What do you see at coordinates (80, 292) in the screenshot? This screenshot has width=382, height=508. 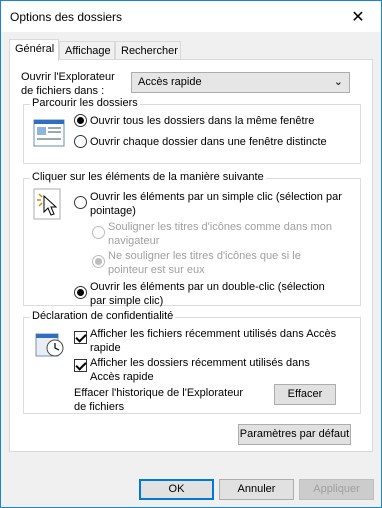 I see `double-click-radio` at bounding box center [80, 292].